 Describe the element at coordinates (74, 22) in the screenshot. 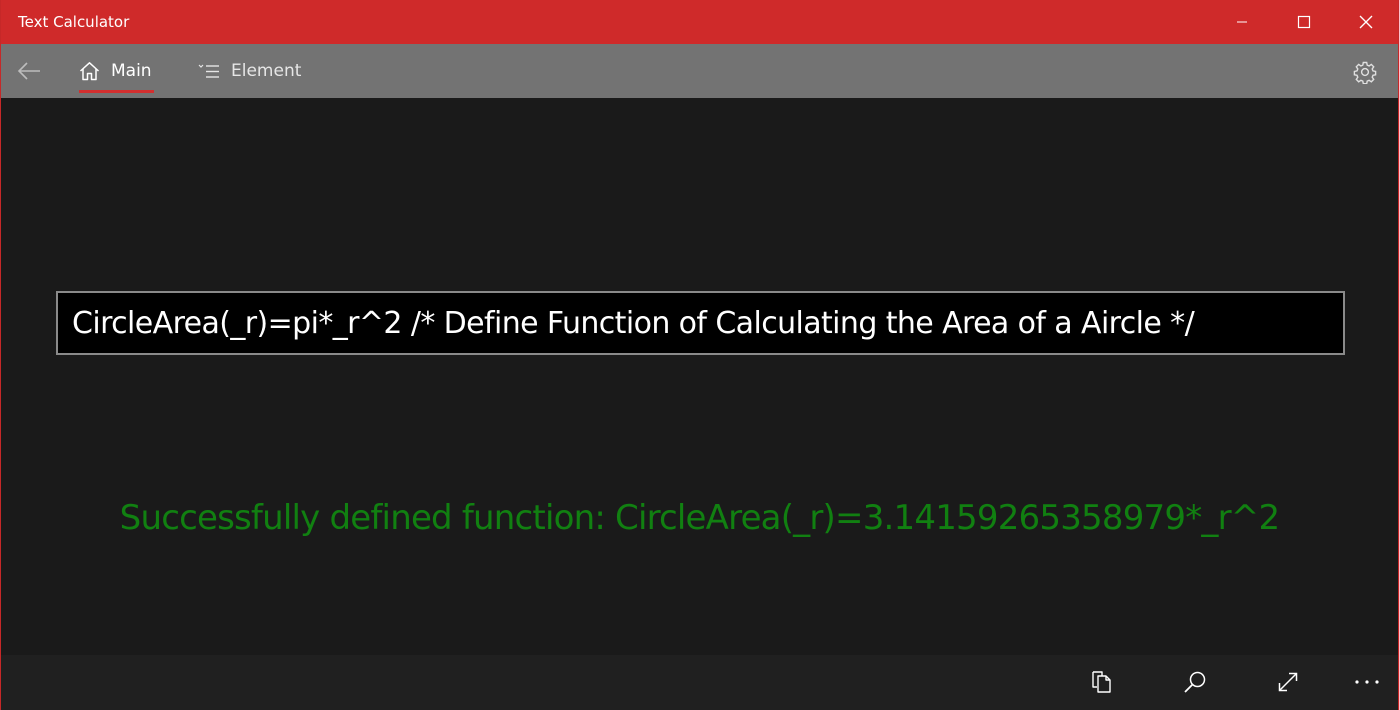

I see `window-title: Text Calculator` at that location.